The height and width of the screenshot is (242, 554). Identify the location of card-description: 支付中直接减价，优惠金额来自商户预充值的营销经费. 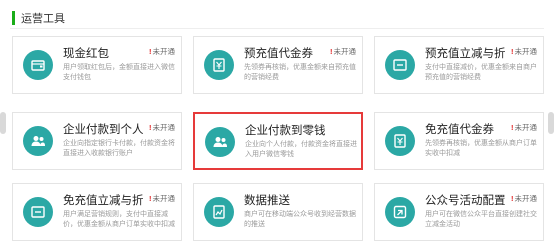
(481, 72).